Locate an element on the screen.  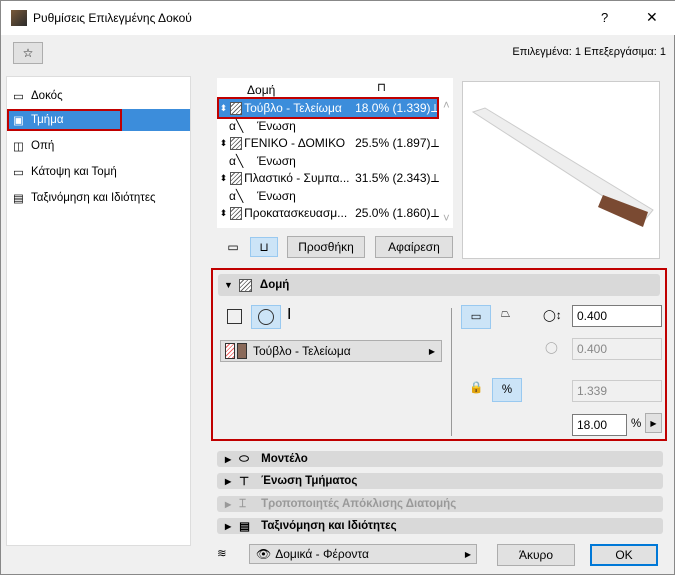
i-profile-button: I is located at coordinates (289, 315).